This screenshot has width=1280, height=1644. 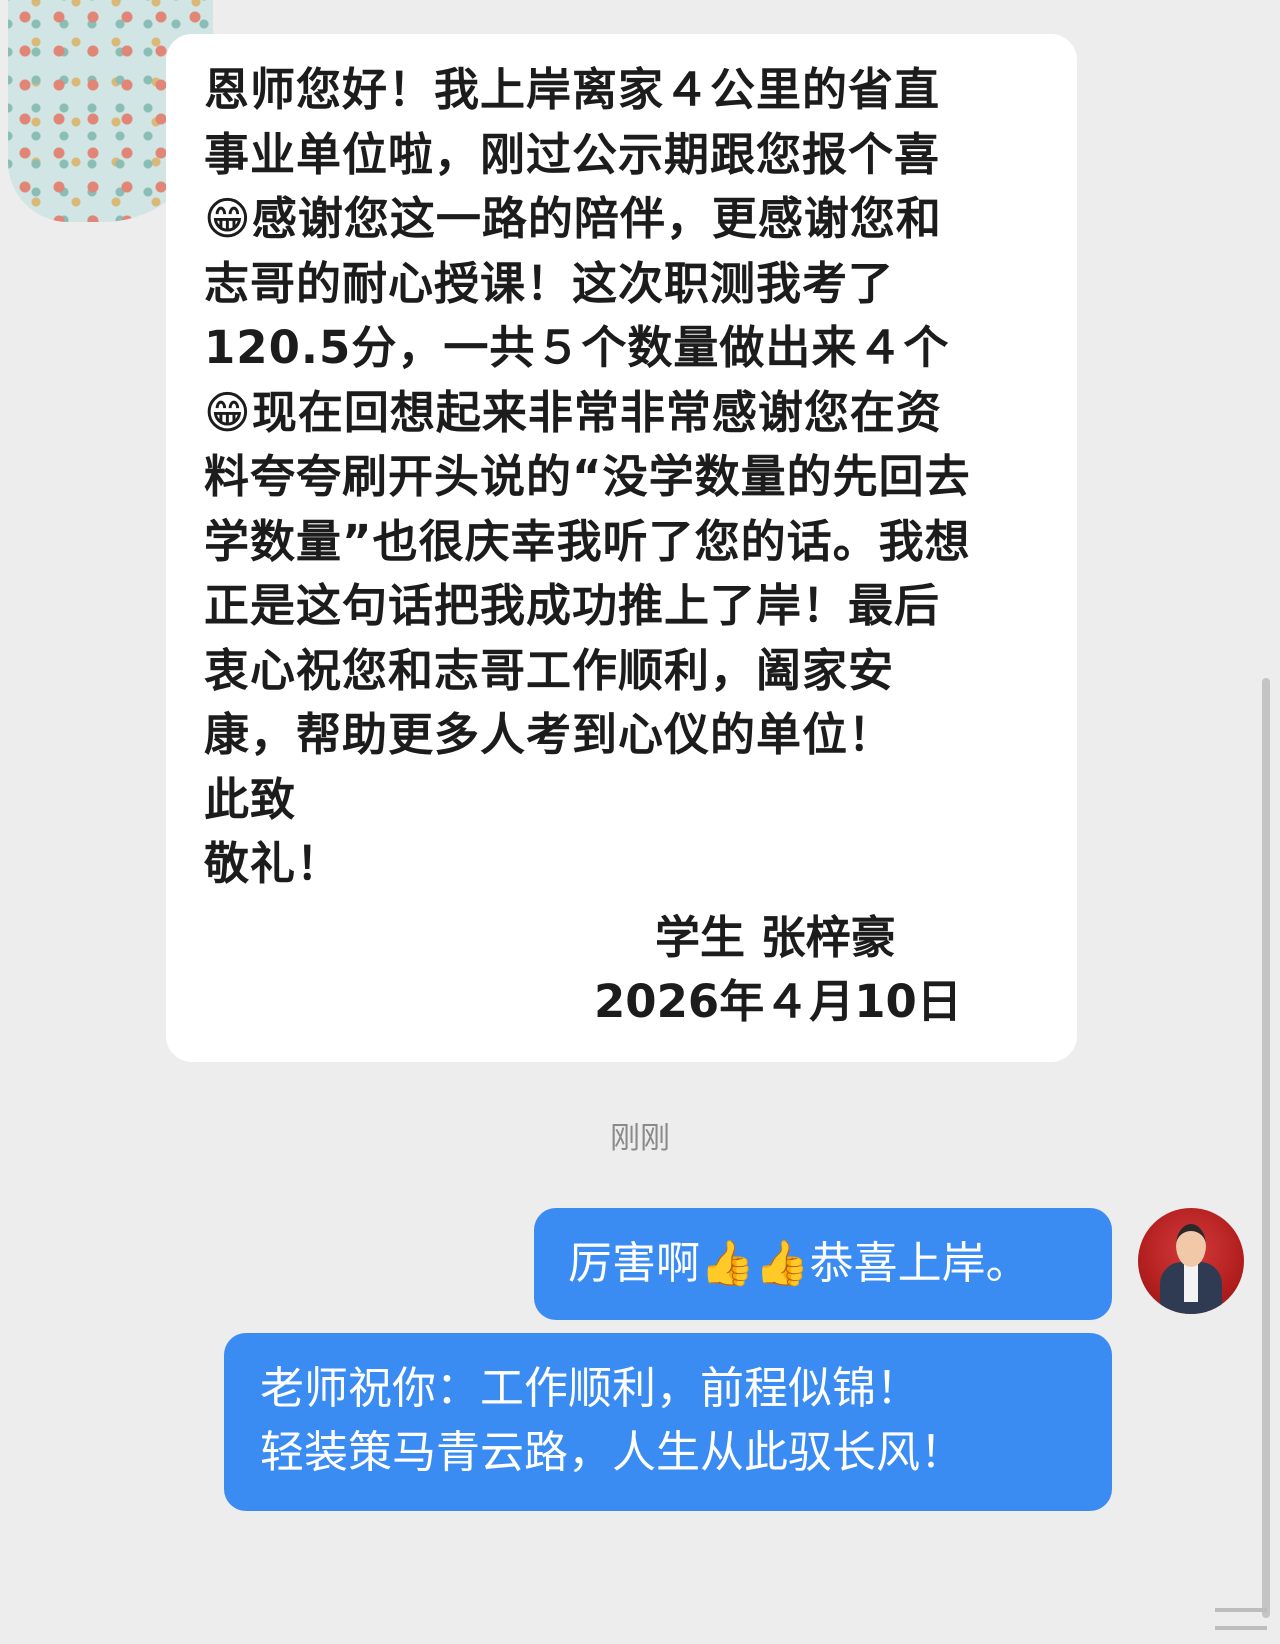 What do you see at coordinates (572, 154) in the screenshot?
I see `message-line: 事业单位啦，刚过公示期跟您报个喜` at bounding box center [572, 154].